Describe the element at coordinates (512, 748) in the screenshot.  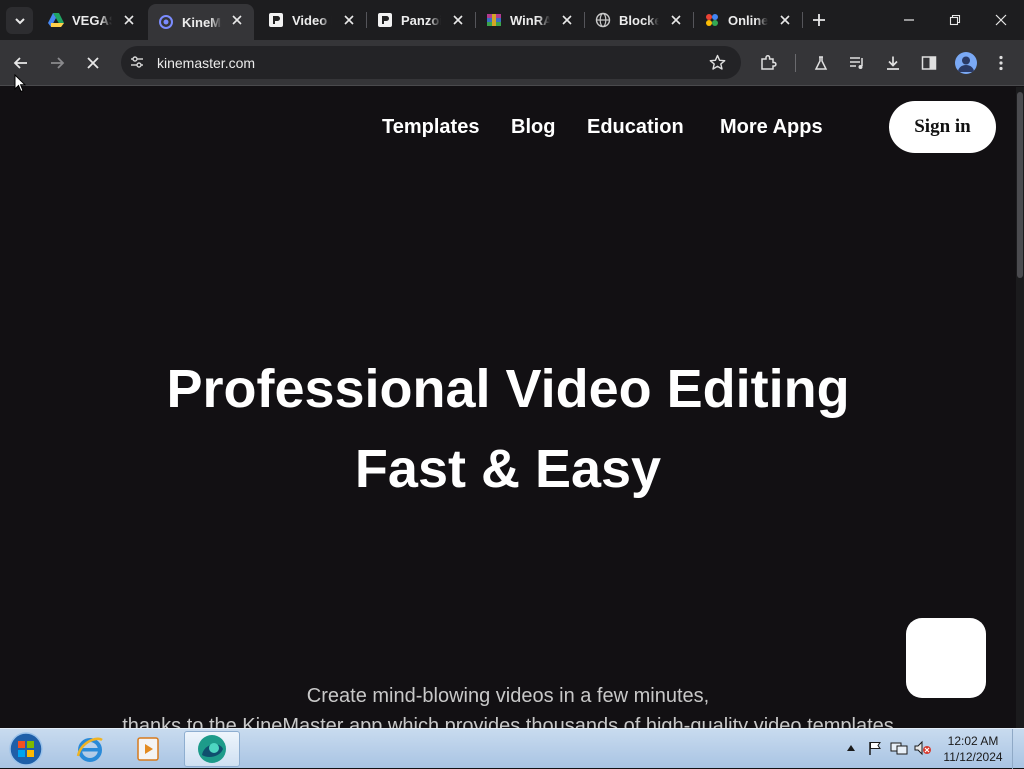
I see `windows-taskbar: 12:02 AM 11/12/2024` at that location.